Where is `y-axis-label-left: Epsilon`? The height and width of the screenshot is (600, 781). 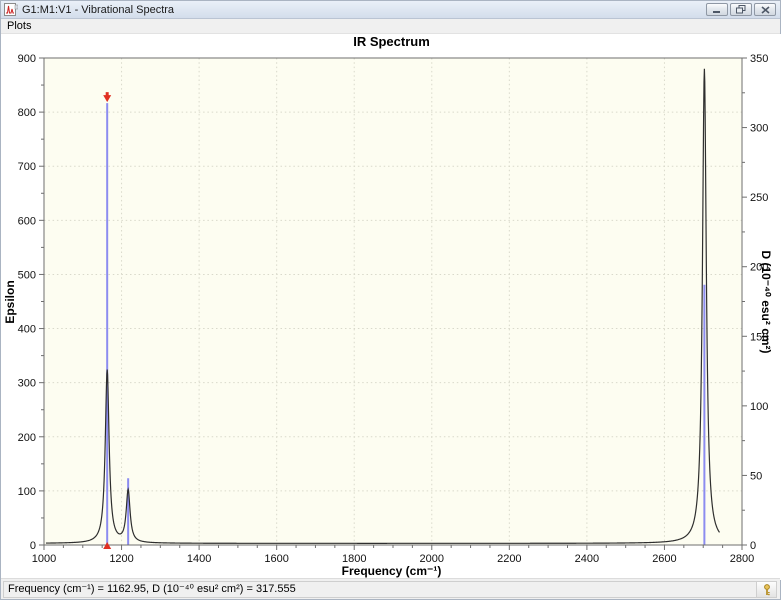
y-axis-label-left: Epsilon is located at coordinates (10, 302).